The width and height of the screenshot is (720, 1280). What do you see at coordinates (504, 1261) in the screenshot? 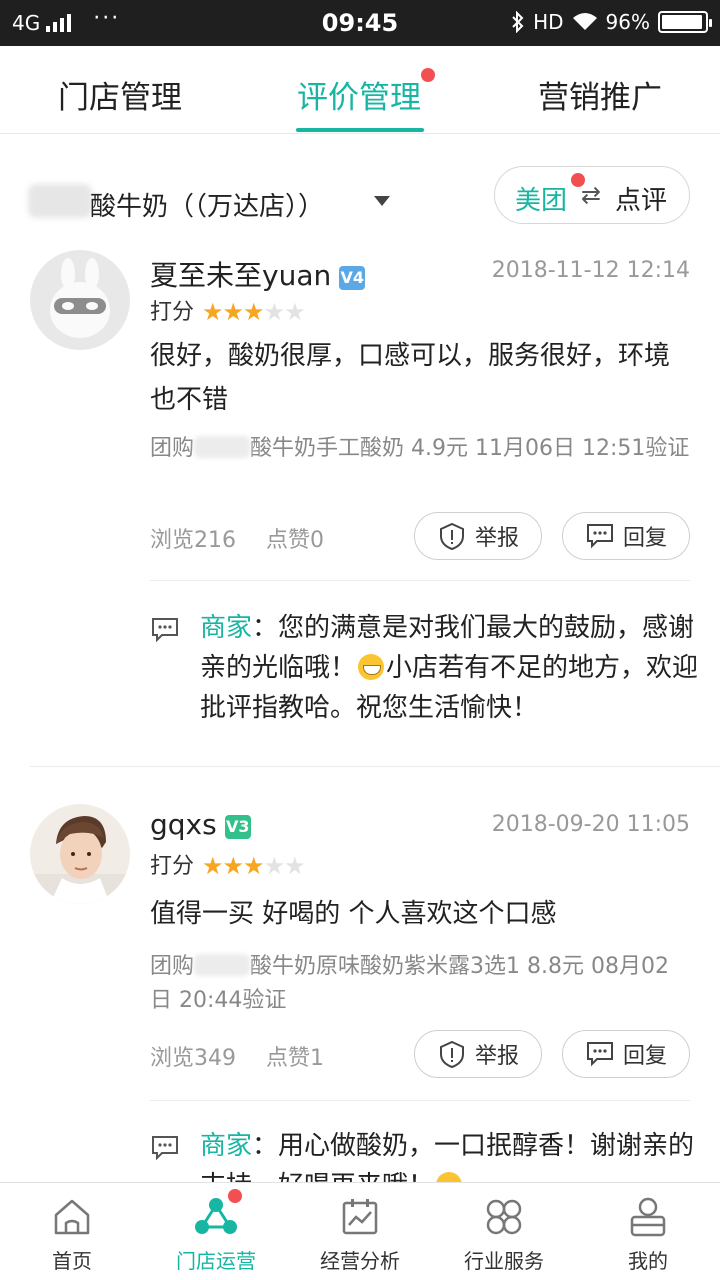
I see `nav-industry-label: 行业服务` at bounding box center [504, 1261].